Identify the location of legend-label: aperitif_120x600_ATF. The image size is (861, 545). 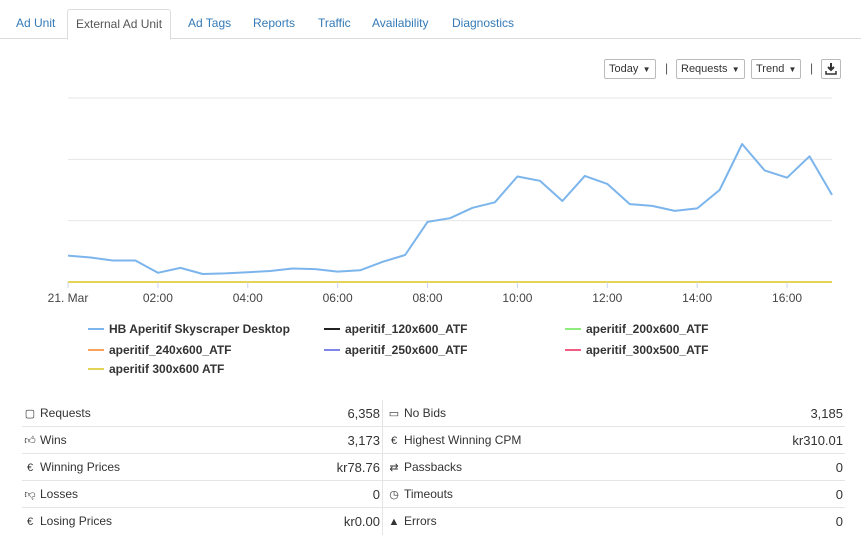
(406, 329).